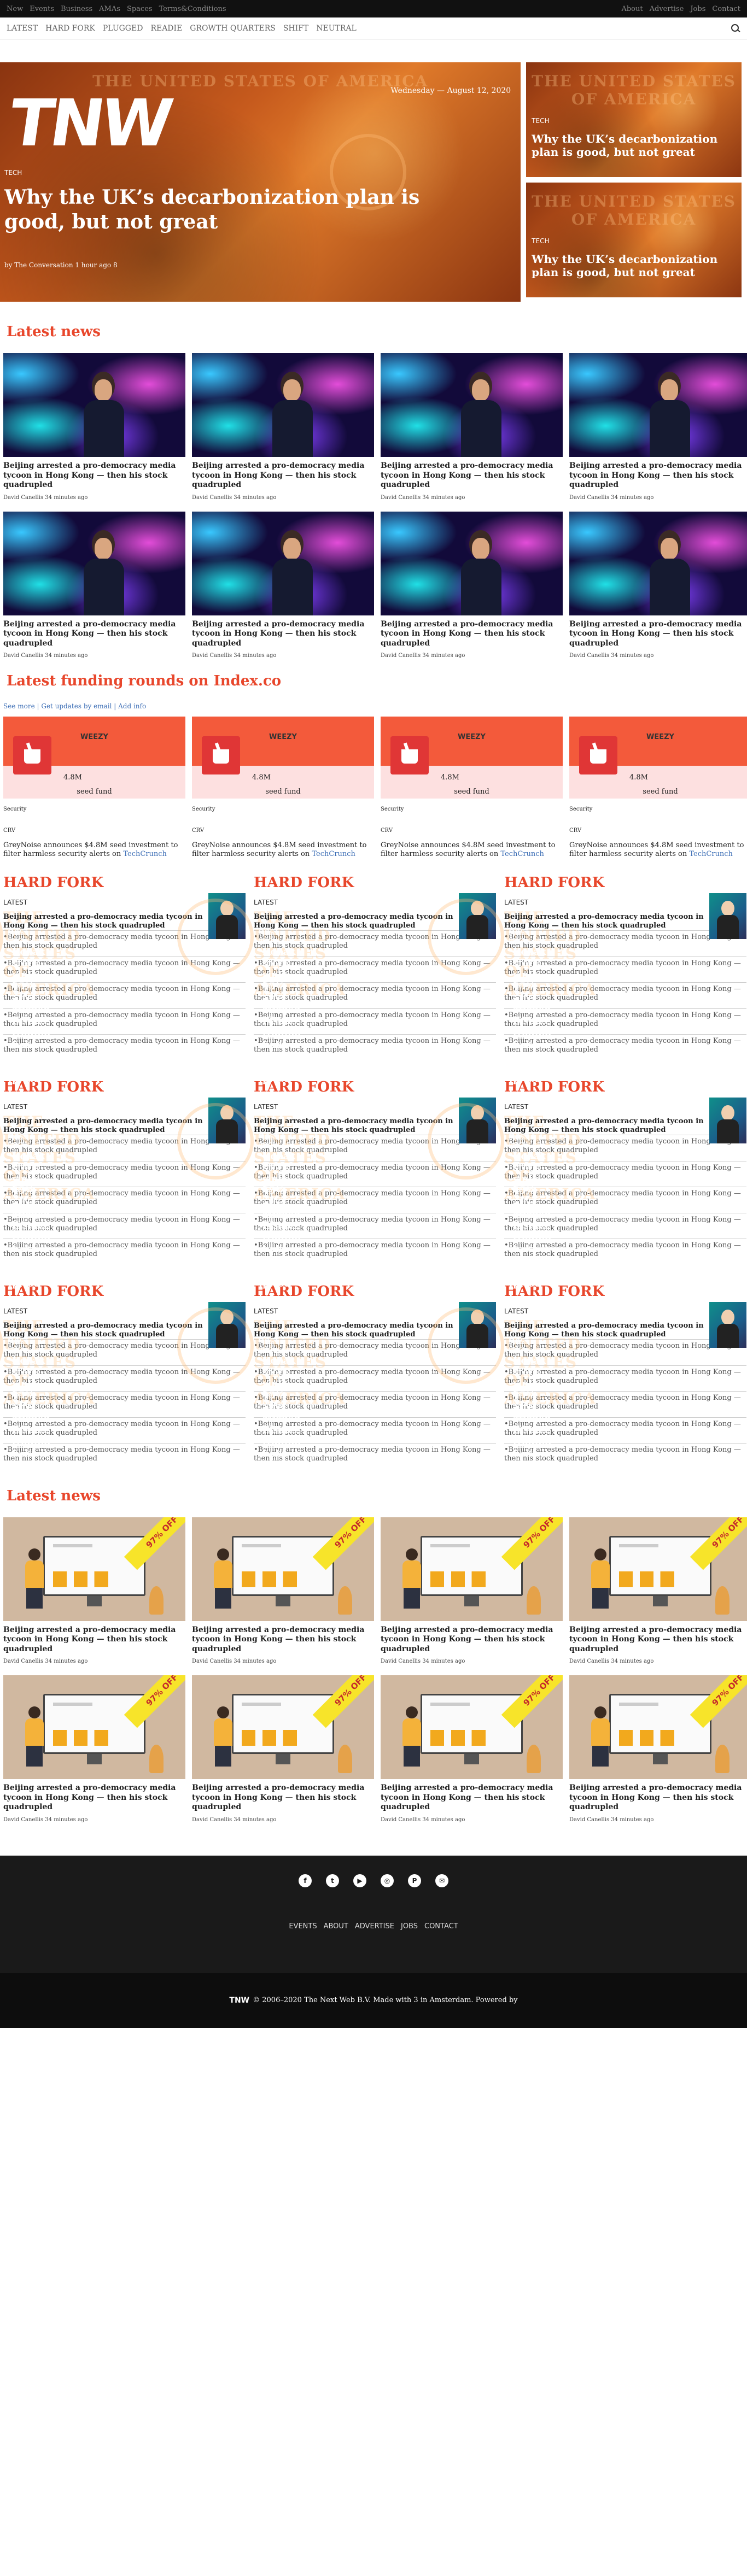 The image size is (747, 2576). Describe the element at coordinates (303, 1926) in the screenshot. I see `footer-link: EVENTS` at that location.